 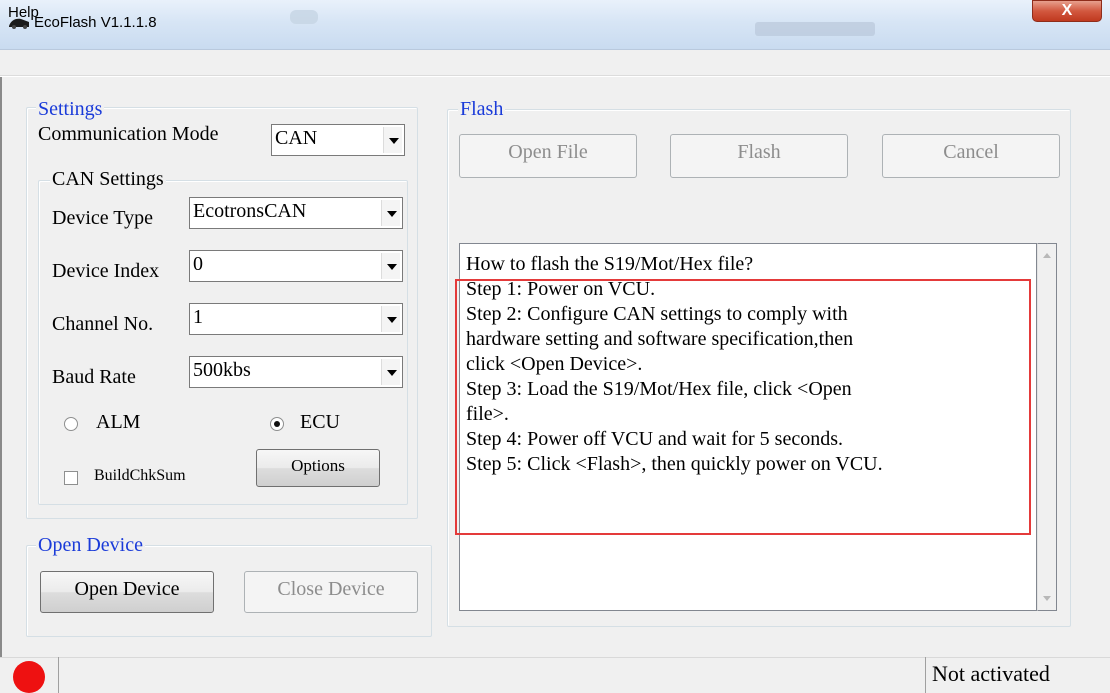 I want to click on close-button: X, so click(x=1067, y=11).